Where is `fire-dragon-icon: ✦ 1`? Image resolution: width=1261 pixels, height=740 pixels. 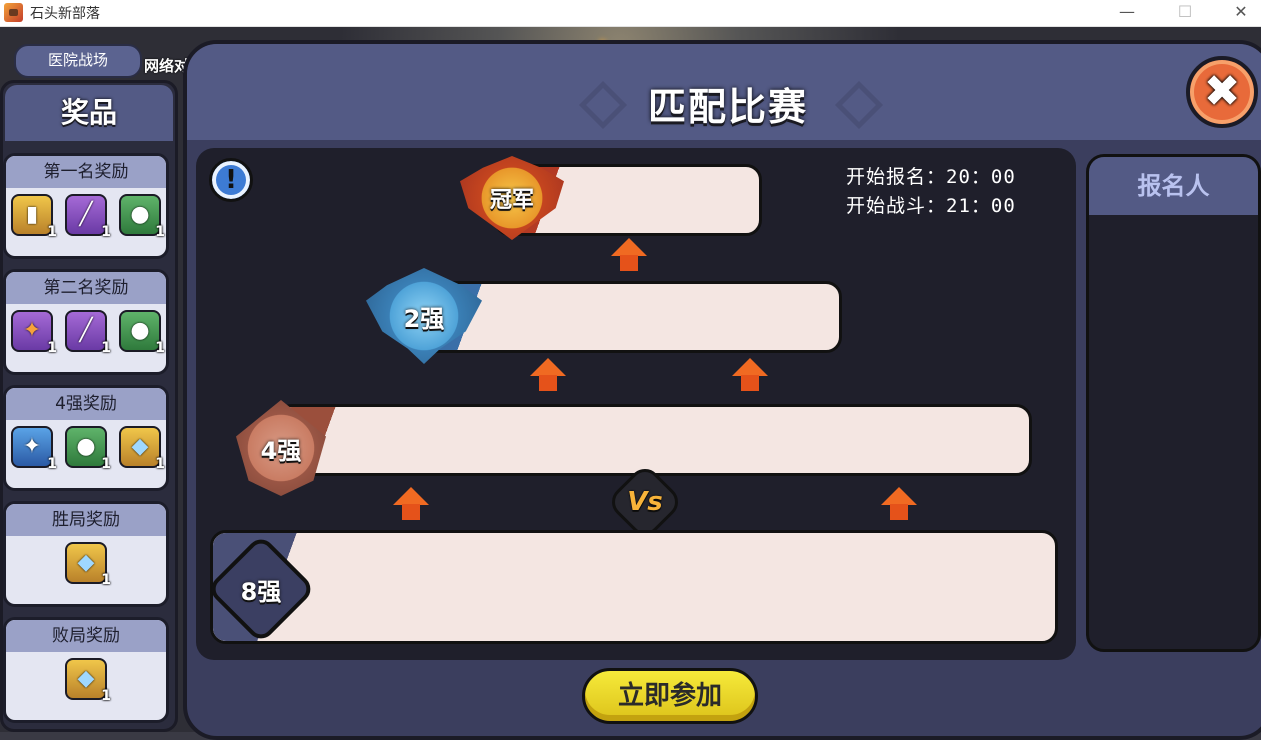
fire-dragon-icon: ✦ 1 is located at coordinates (34, 333).